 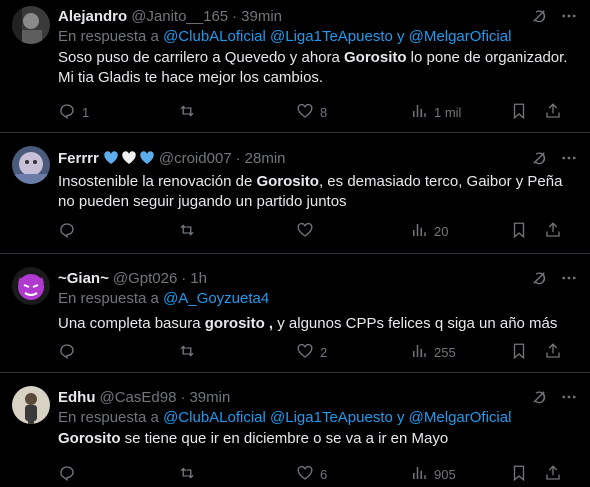 What do you see at coordinates (433, 474) in the screenshot?
I see `views-button: 905` at bounding box center [433, 474].